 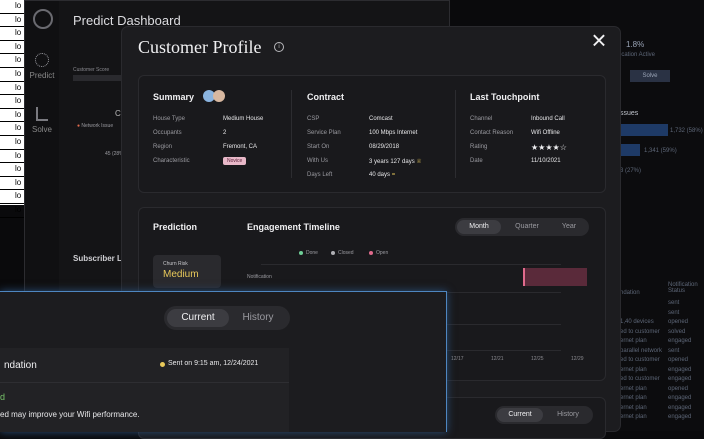 What do you see at coordinates (175, 227) in the screenshot?
I see `prediction-heading: Prediction` at bounding box center [175, 227].